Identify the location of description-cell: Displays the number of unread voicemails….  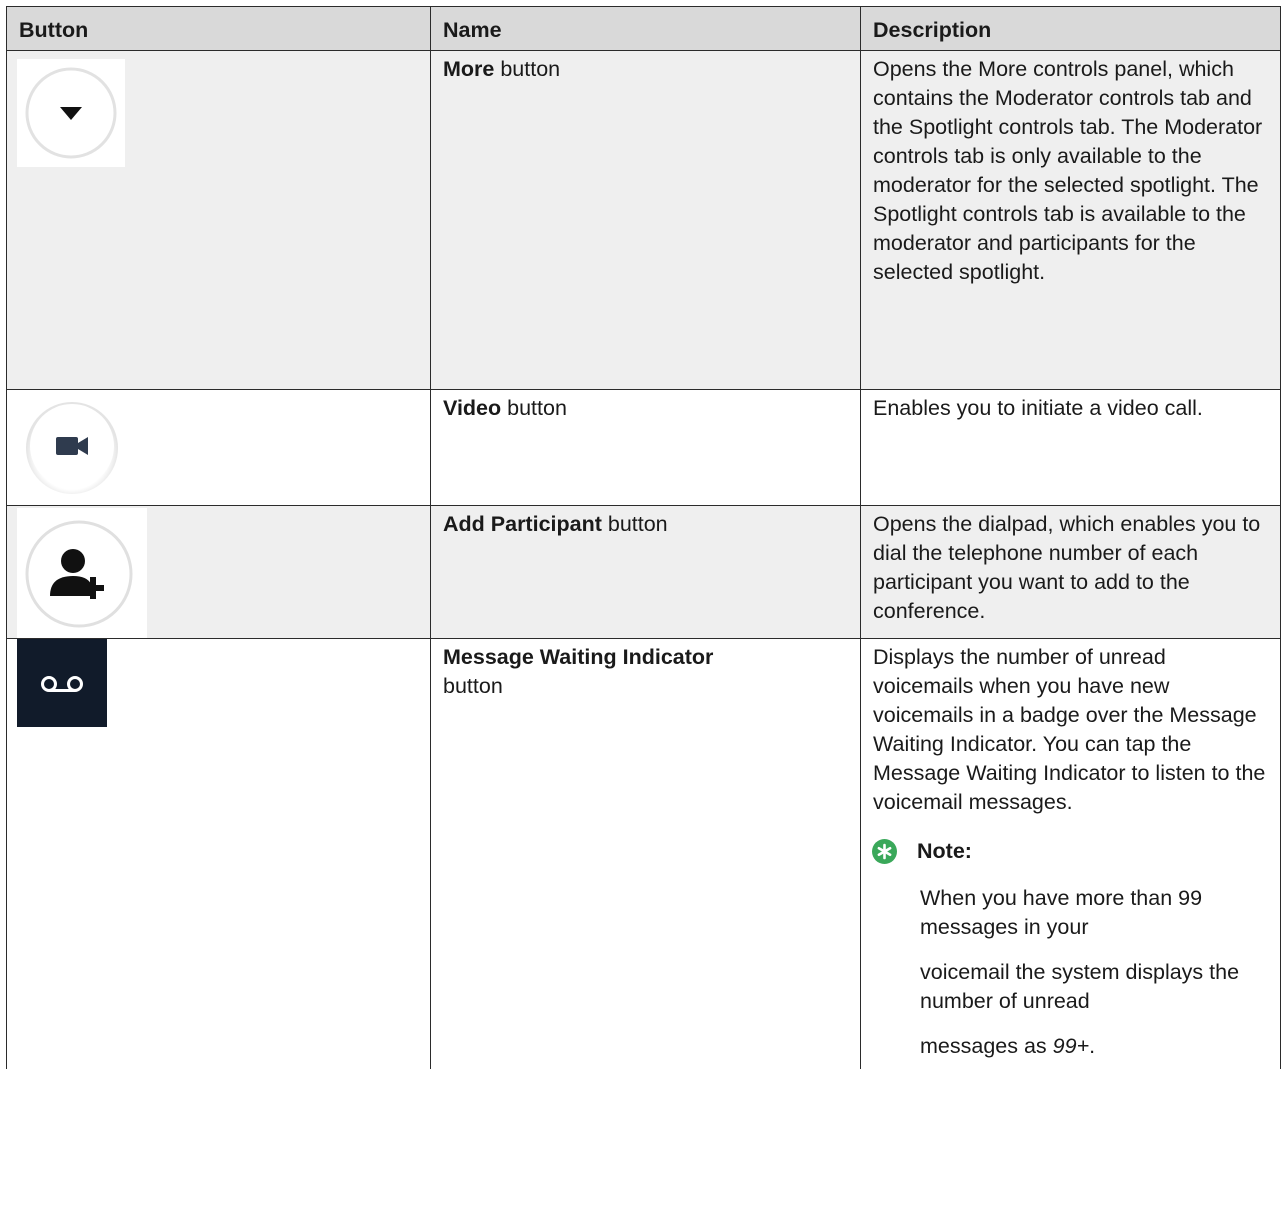
(1070, 853).